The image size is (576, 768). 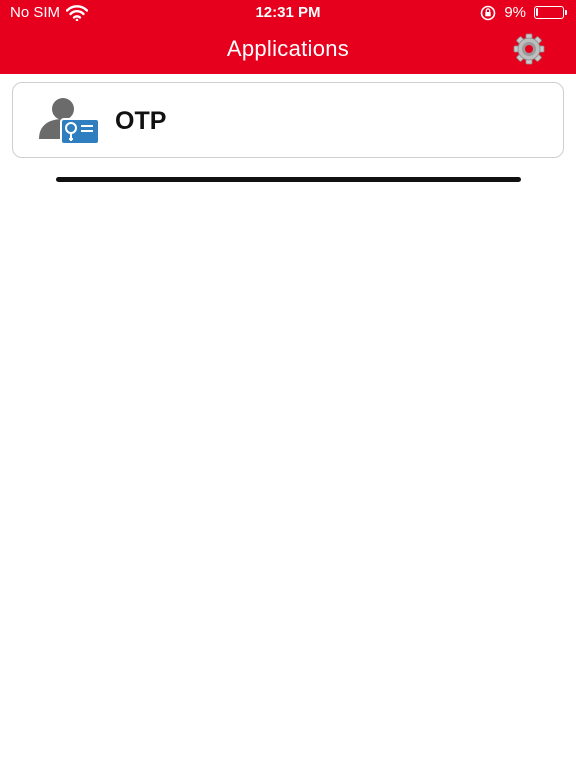 I want to click on battery-percent: 9%, so click(x=515, y=12).